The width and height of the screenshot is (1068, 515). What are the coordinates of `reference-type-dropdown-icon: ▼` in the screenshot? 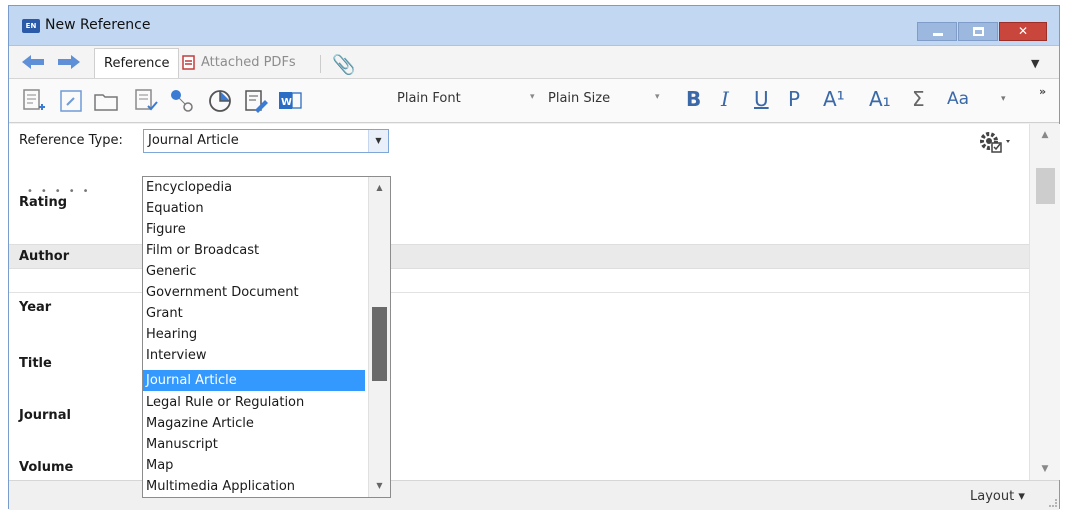 It's located at (378, 141).